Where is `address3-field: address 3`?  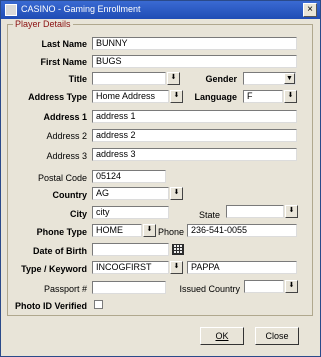
address3-field: address 3 is located at coordinates (194, 154).